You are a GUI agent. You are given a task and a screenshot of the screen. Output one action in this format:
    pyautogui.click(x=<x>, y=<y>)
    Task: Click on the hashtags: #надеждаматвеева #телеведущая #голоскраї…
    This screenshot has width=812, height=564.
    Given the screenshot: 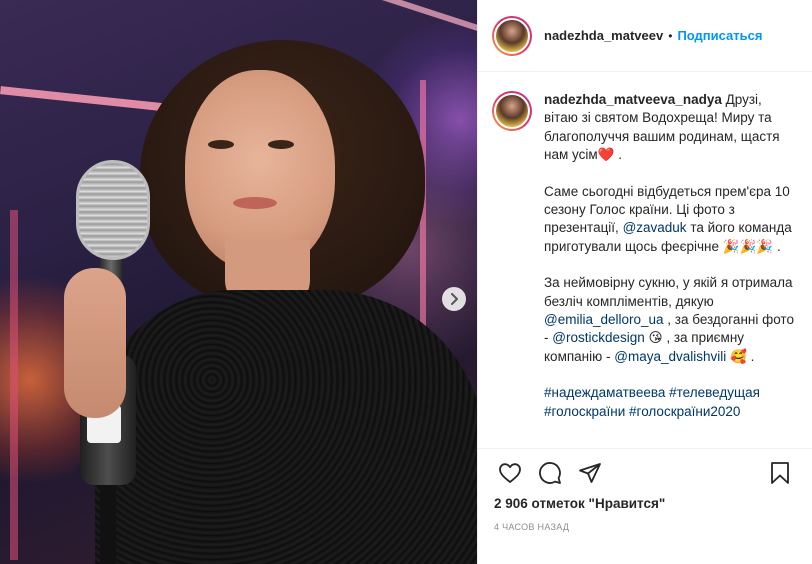 What is the action you would take?
    pyautogui.click(x=671, y=402)
    